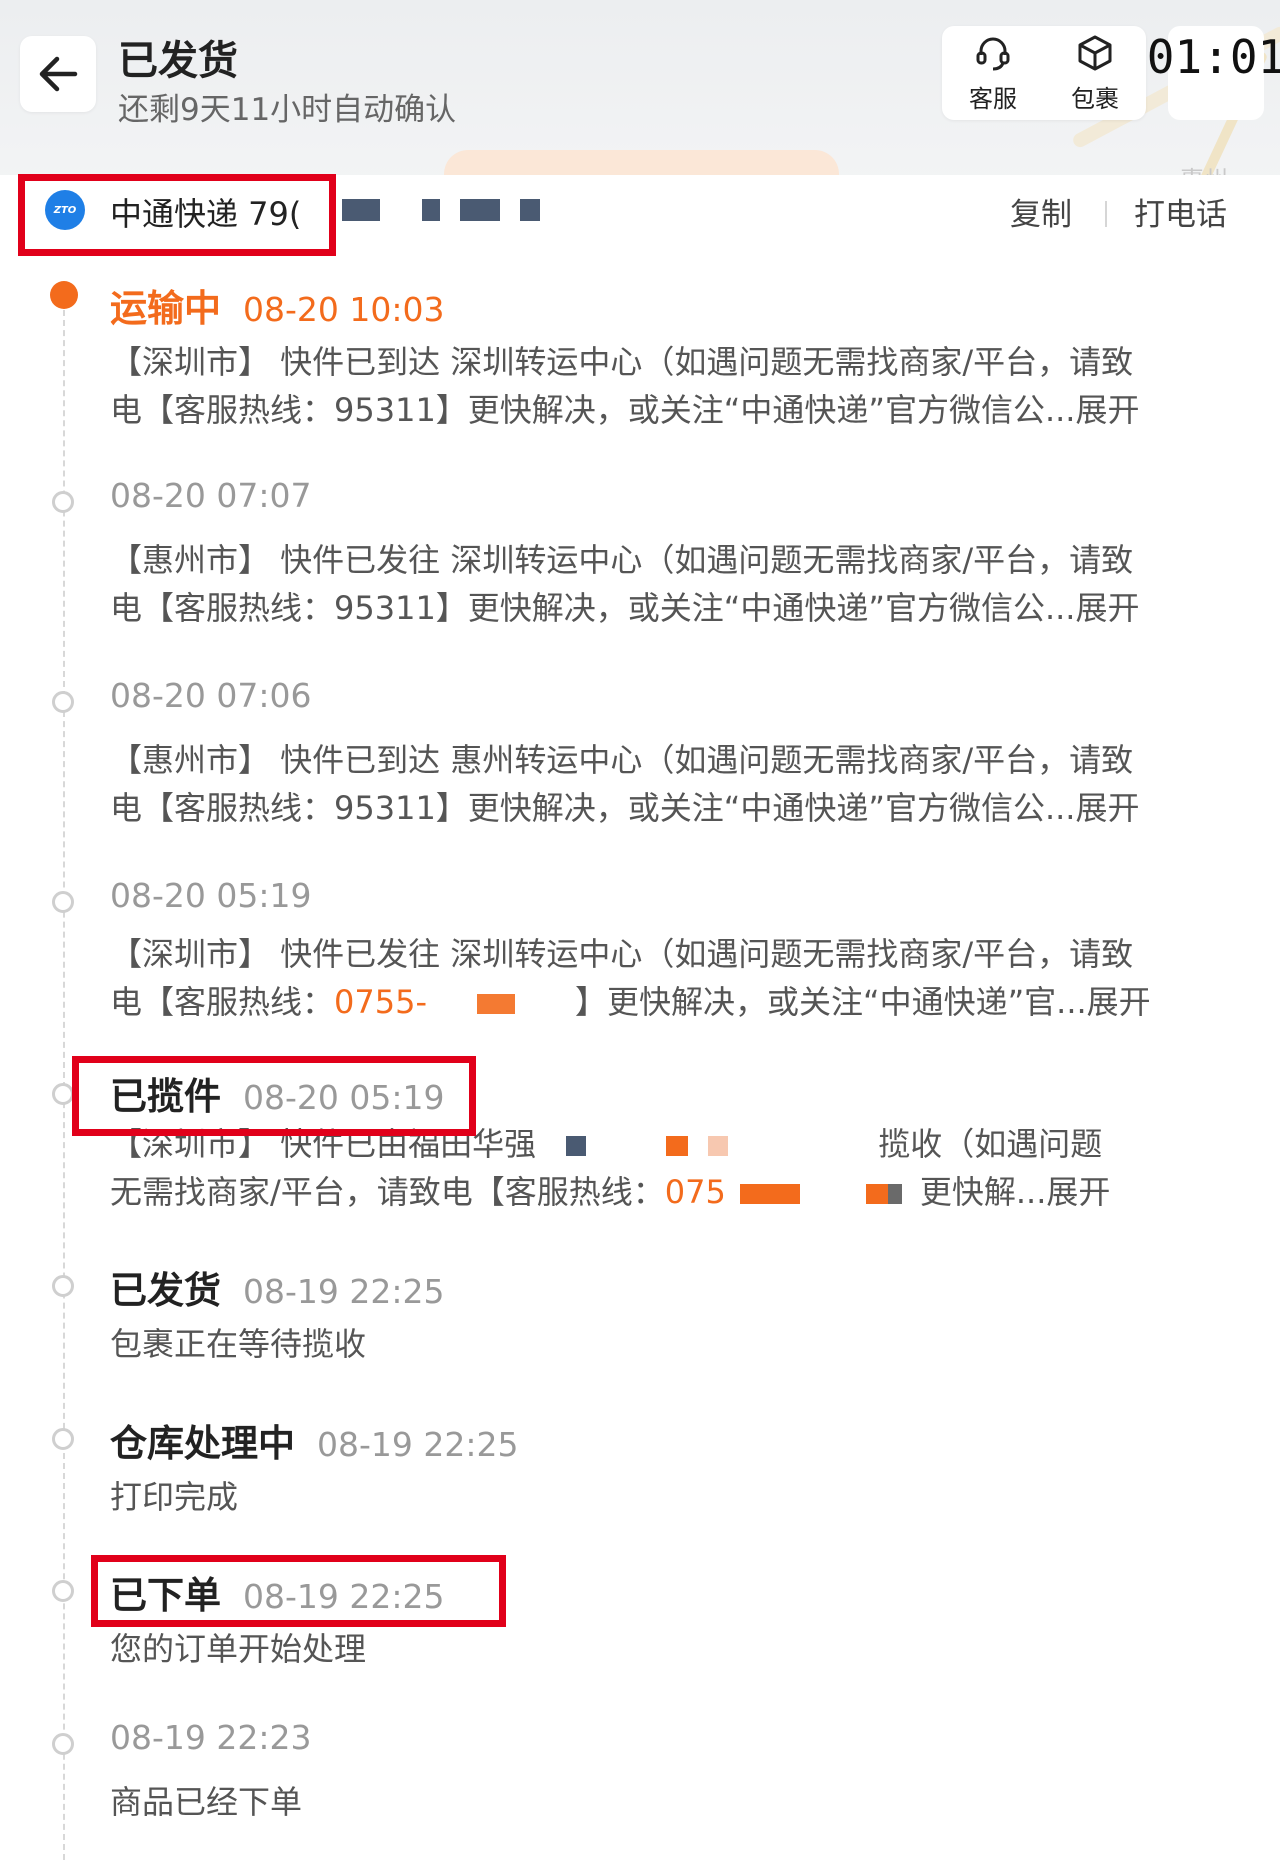 This screenshot has height=1860, width=1280. Describe the element at coordinates (387, 1192) in the screenshot. I see `description-text: 无需找商家/平台，请致电【客服热线：` at that location.